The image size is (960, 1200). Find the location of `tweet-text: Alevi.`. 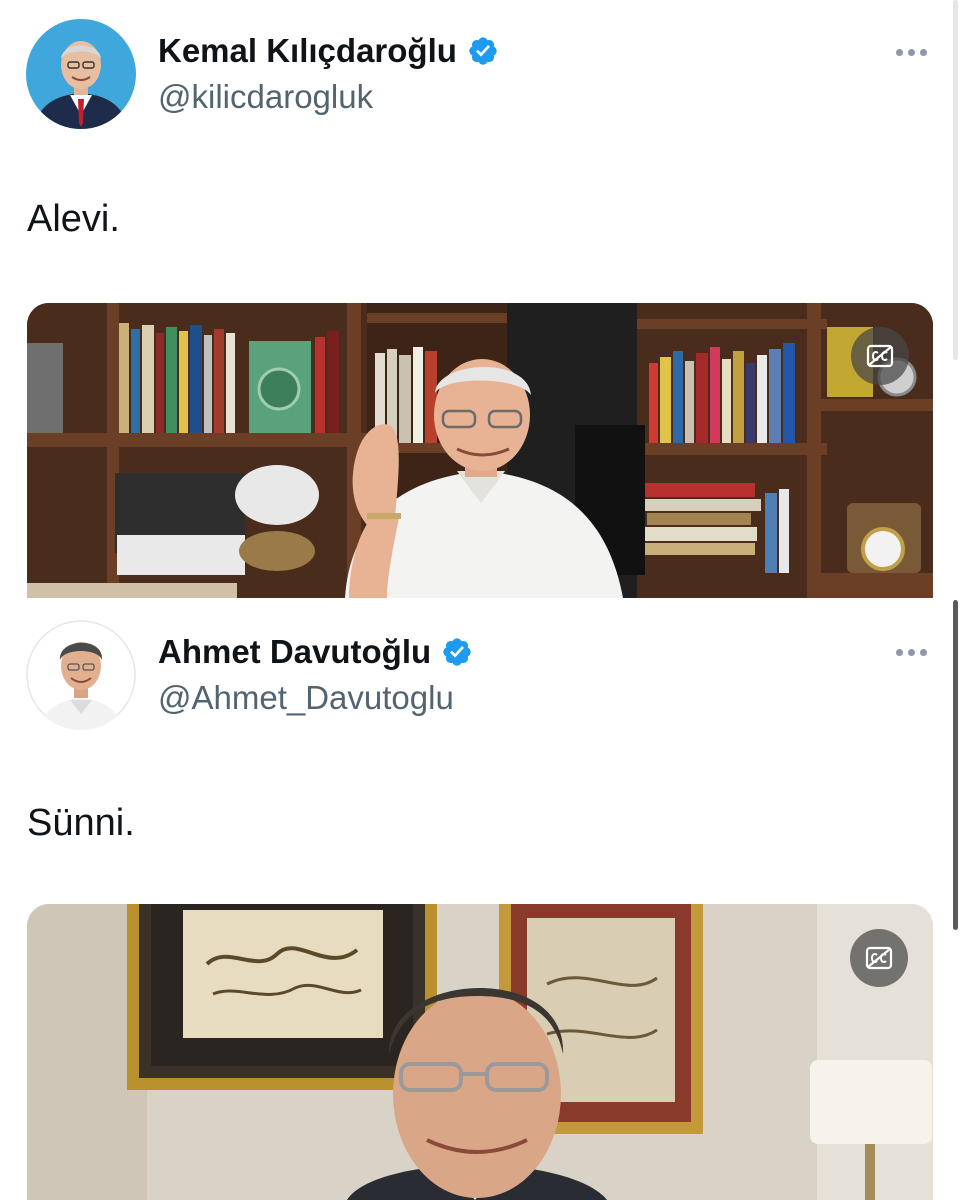

tweet-text: Alevi. is located at coordinates (73, 219).